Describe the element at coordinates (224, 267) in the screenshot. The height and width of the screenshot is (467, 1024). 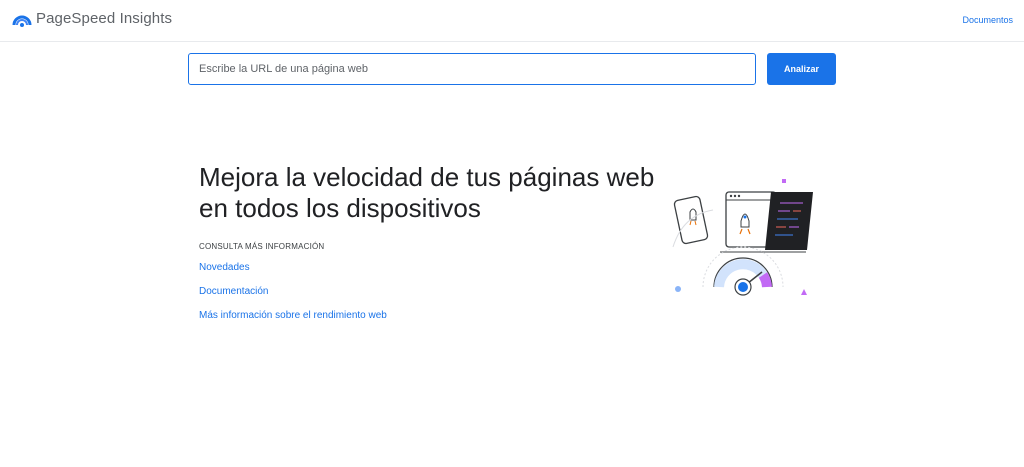
I see `link-novedades: Novedades` at that location.